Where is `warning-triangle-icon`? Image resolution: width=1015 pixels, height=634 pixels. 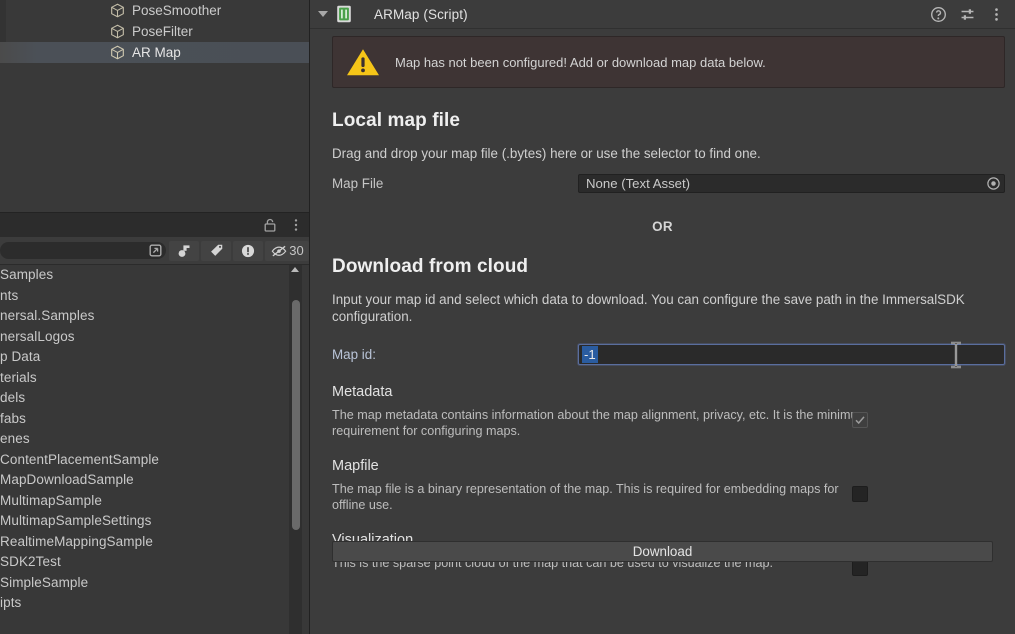
warning-triangle-icon is located at coordinates (363, 62).